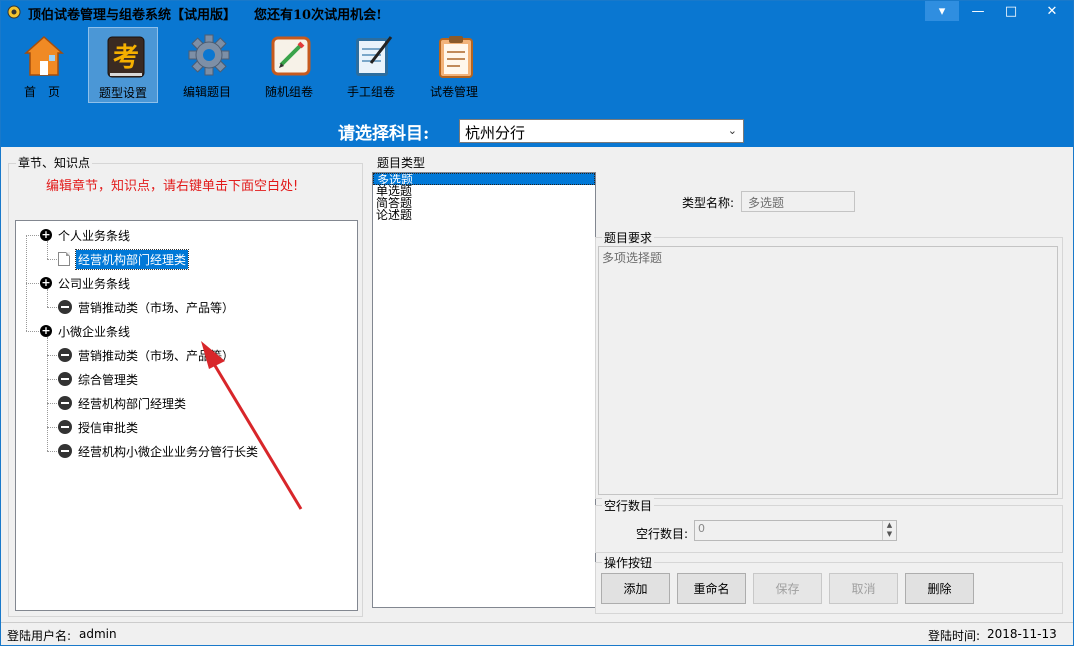 The image size is (1074, 646). What do you see at coordinates (108, 379) in the screenshot?
I see `tree-node-label: 综合管理类` at bounding box center [108, 379].